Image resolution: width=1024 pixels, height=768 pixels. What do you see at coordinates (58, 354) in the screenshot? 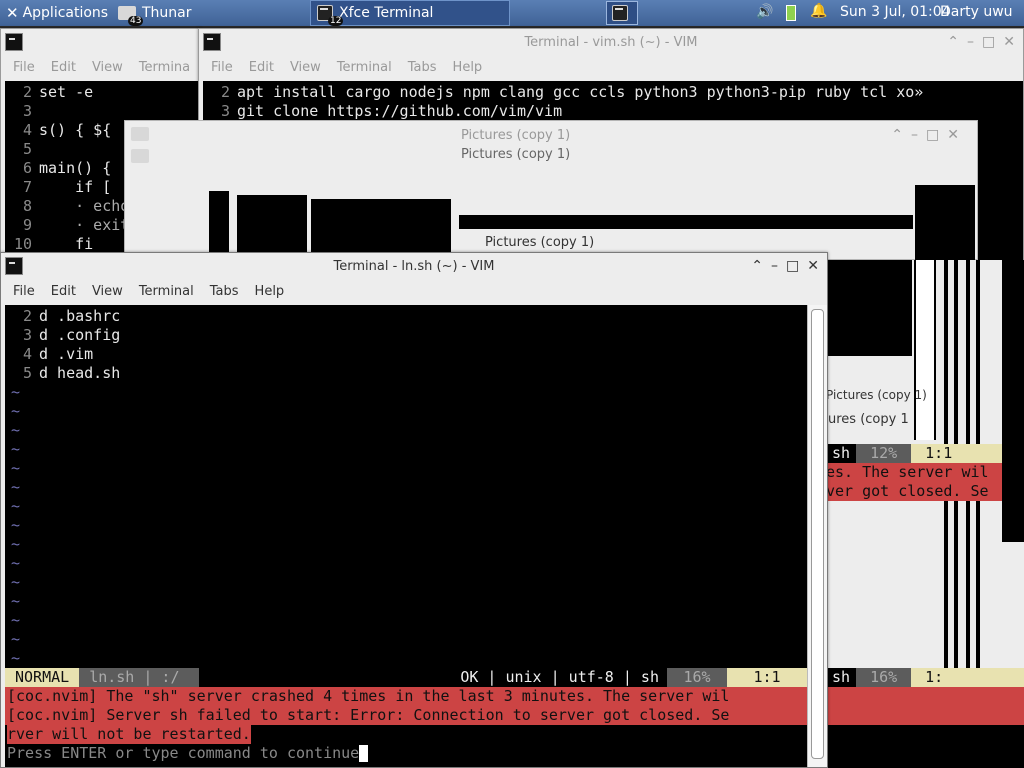
I see `code-line: 4d .vim` at bounding box center [58, 354].